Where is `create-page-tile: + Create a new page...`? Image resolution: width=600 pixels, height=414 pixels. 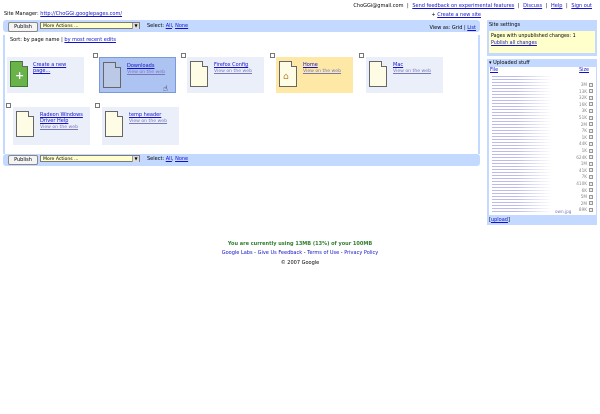
create-page-tile: + Create a new page... is located at coordinates (45, 75).